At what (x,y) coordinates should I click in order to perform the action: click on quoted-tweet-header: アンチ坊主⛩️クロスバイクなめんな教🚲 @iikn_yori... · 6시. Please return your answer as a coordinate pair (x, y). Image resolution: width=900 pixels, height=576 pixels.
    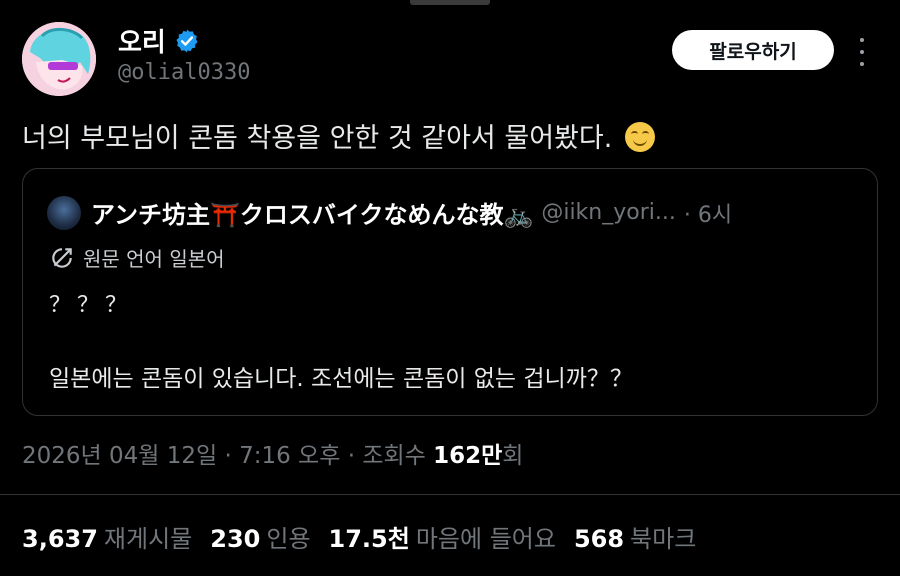
    Looking at the image, I should click on (389, 212).